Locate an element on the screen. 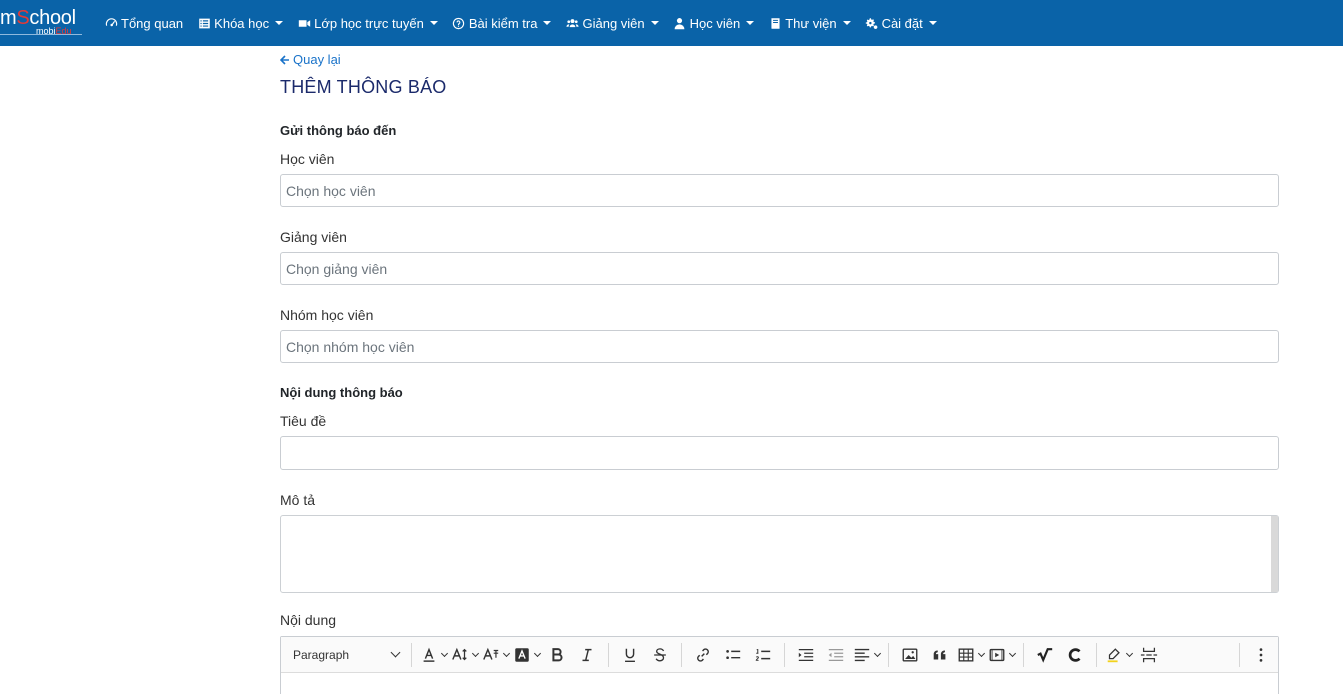  link-icon is located at coordinates (703, 654).